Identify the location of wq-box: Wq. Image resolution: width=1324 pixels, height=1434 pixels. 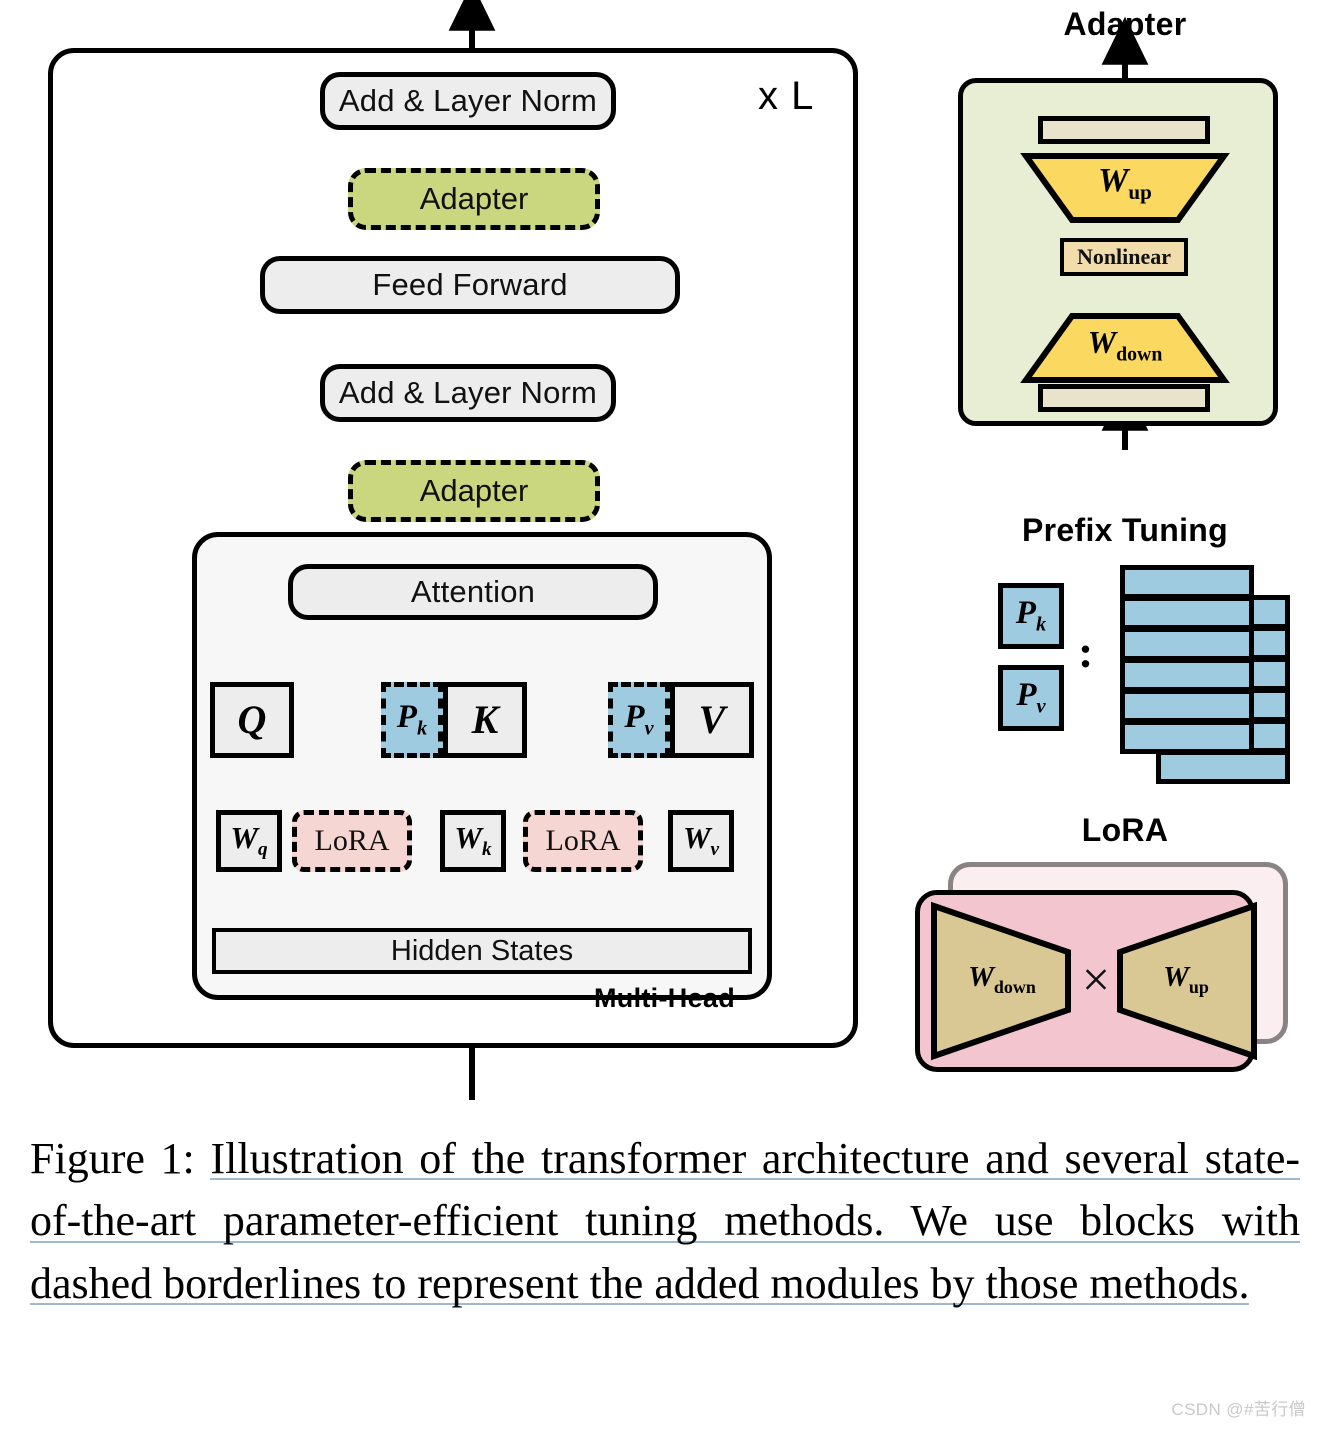
(249, 841).